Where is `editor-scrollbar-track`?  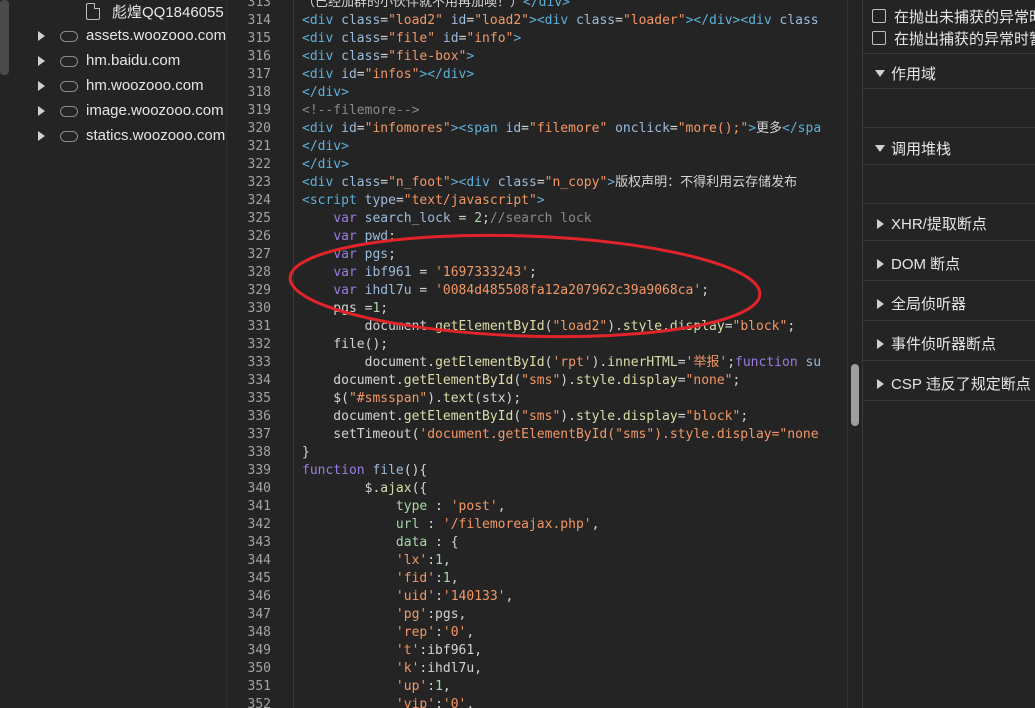
editor-scrollbar-track is located at coordinates (854, 354).